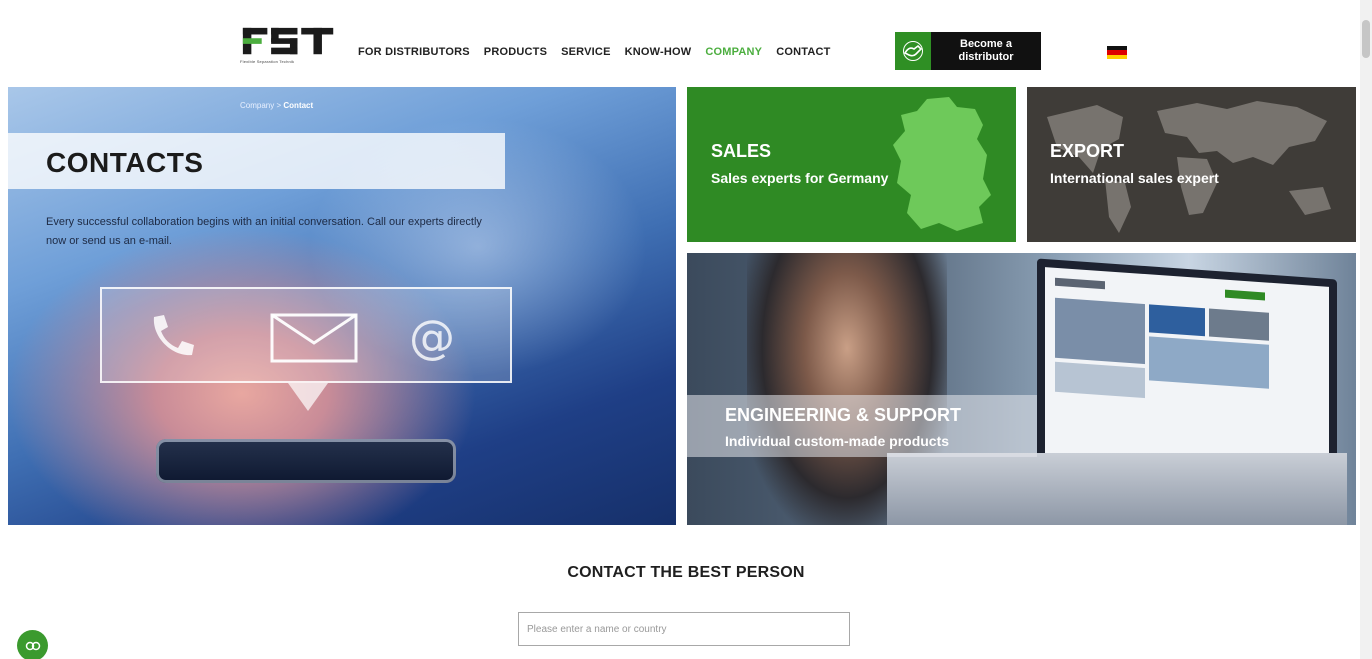  I want to click on cta-label-line1: Become a, so click(986, 44).